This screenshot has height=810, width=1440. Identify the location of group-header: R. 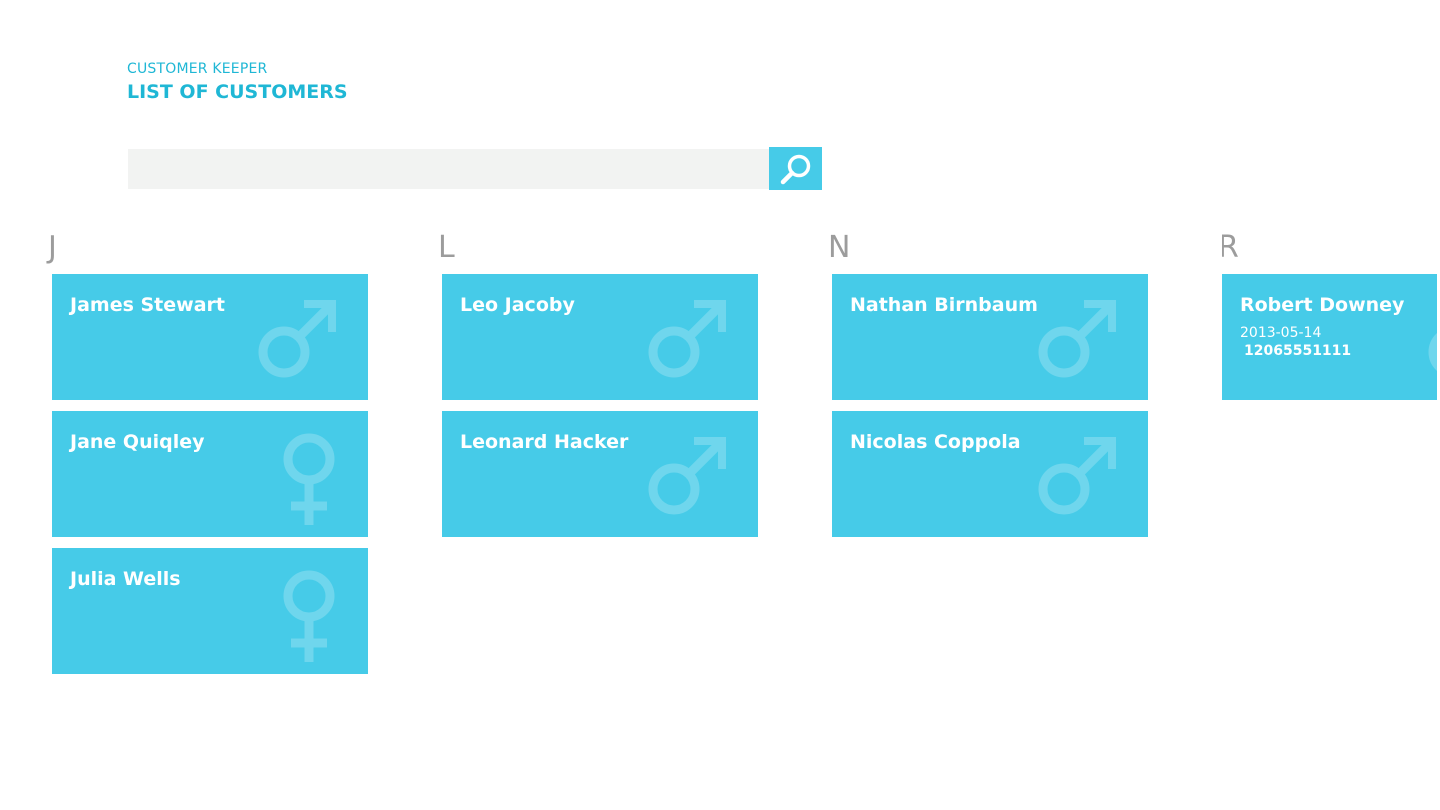
(1329, 248).